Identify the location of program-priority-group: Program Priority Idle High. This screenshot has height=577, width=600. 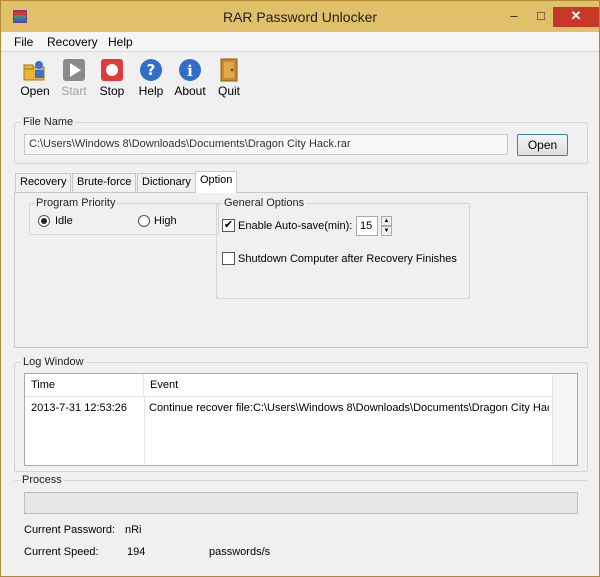
(124, 216).